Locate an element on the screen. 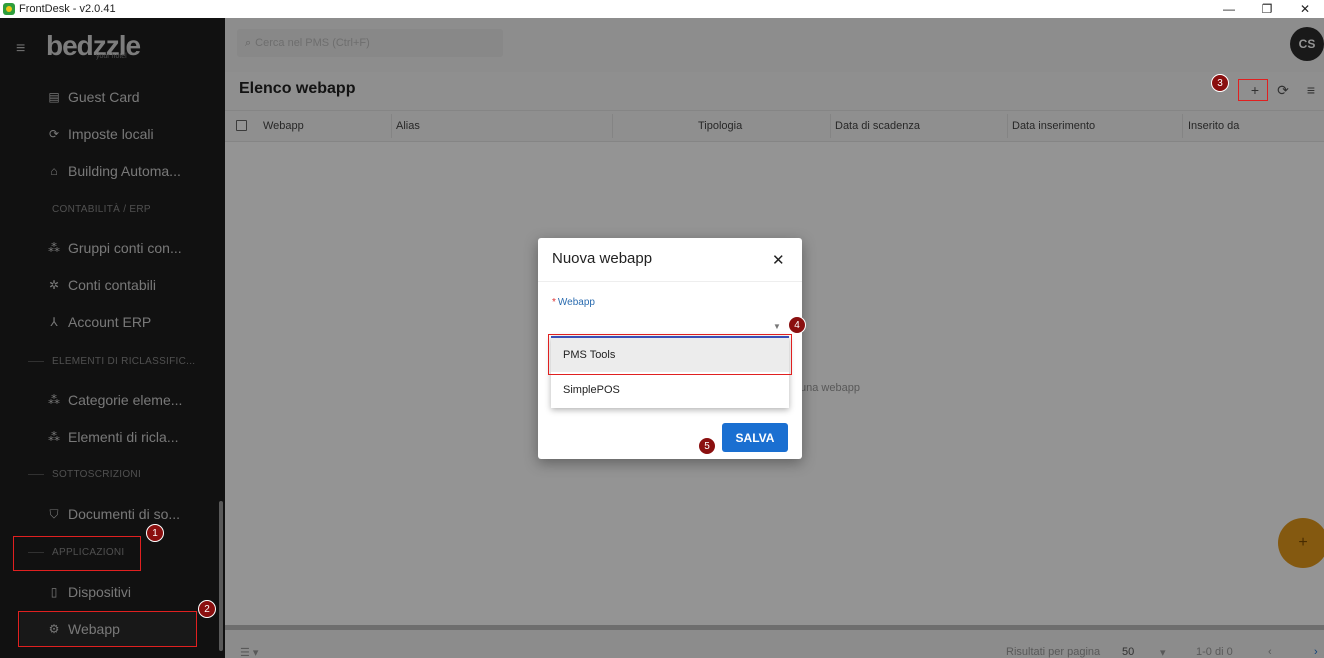 The width and height of the screenshot is (1324, 658). window-controls: — ❐ ✕ is located at coordinates (1267, 9).